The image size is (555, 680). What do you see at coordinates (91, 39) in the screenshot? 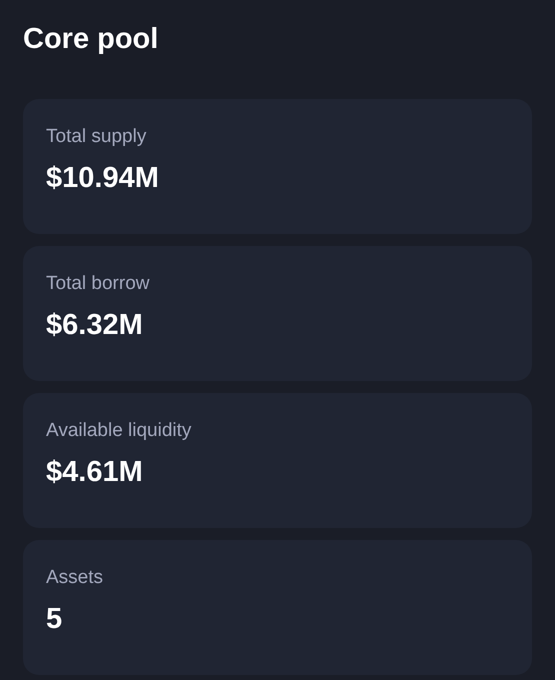
I see `page-title: Core pool` at bounding box center [91, 39].